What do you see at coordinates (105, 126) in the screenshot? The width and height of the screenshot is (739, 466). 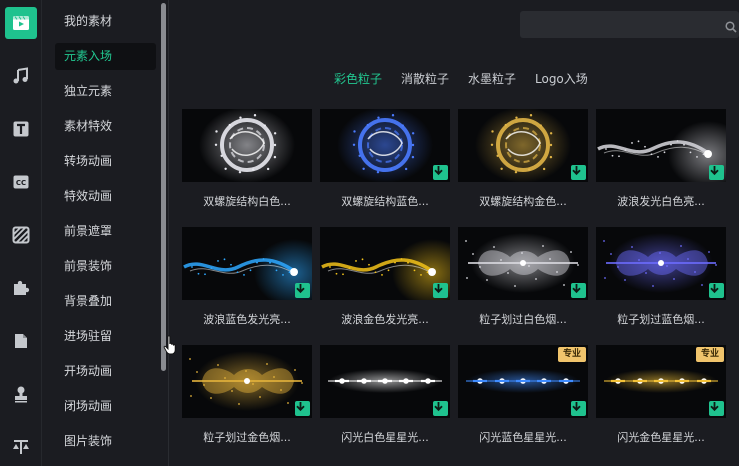 I see `category-item-asset-effects: 素材特效` at bounding box center [105, 126].